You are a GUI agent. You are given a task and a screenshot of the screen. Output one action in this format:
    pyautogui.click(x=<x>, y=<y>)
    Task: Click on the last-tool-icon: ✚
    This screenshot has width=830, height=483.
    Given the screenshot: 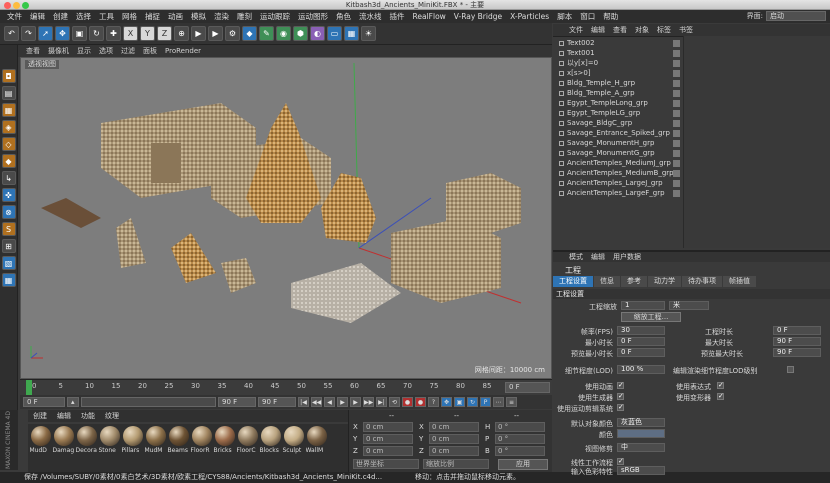 What is the action you would take?
    pyautogui.click(x=113, y=33)
    